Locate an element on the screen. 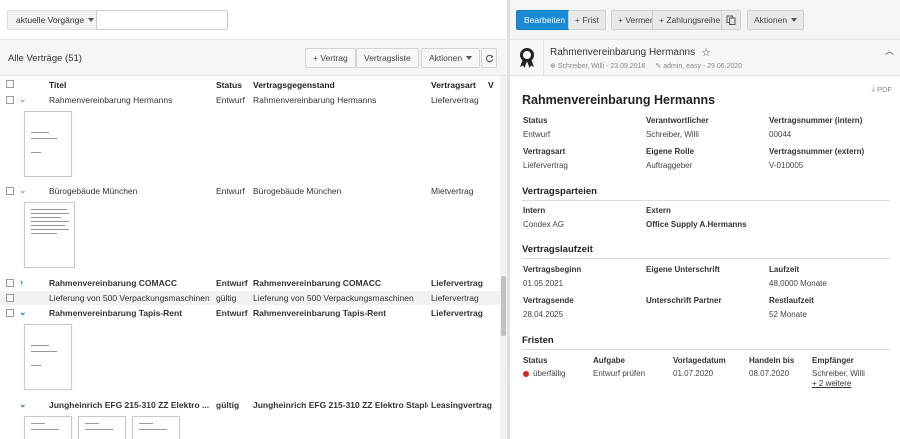 The image size is (900, 439). list-title: Alle Verträge (51) is located at coordinates (45, 58).